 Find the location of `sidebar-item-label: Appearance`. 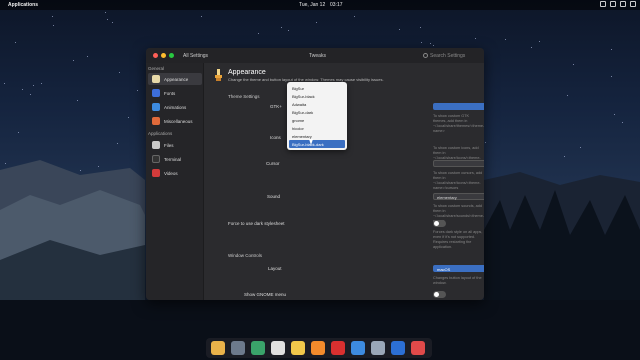

sidebar-item-label: Appearance is located at coordinates (176, 79).